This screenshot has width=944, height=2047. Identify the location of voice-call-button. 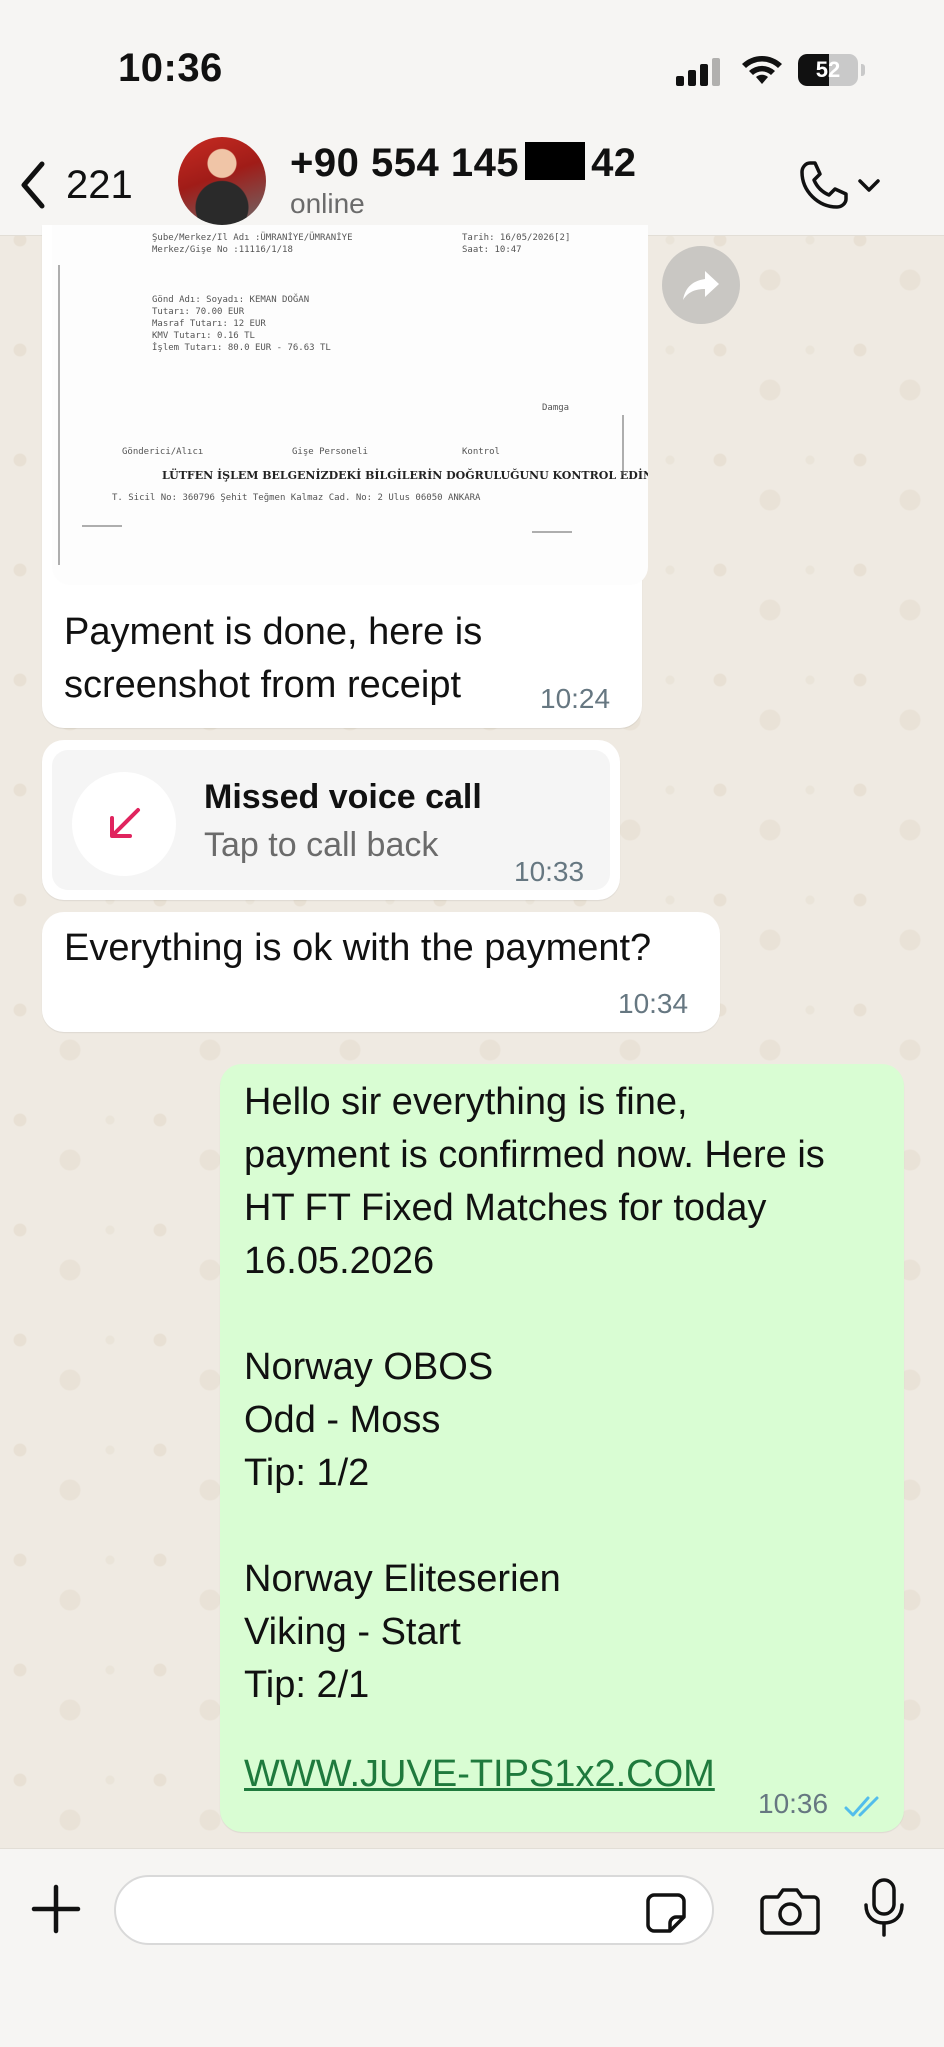
(844, 185).